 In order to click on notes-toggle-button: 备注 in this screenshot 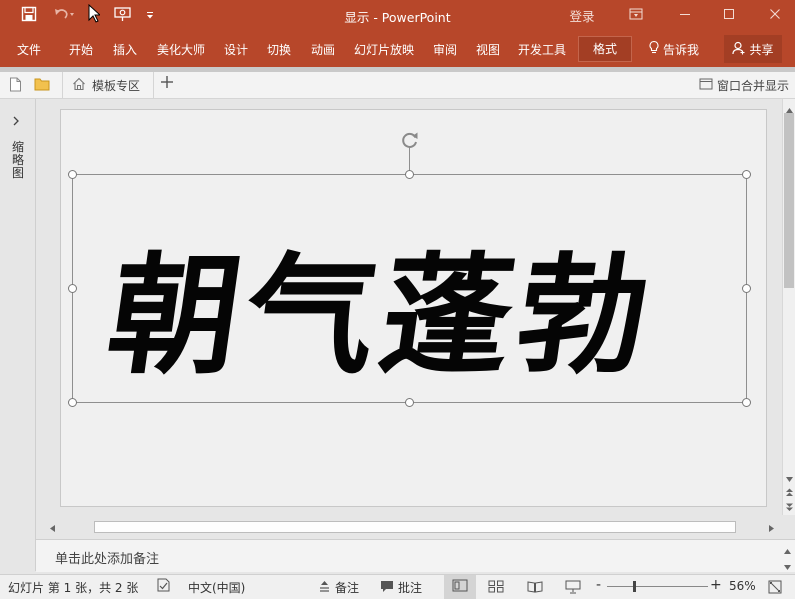, I will do `click(338, 587)`.